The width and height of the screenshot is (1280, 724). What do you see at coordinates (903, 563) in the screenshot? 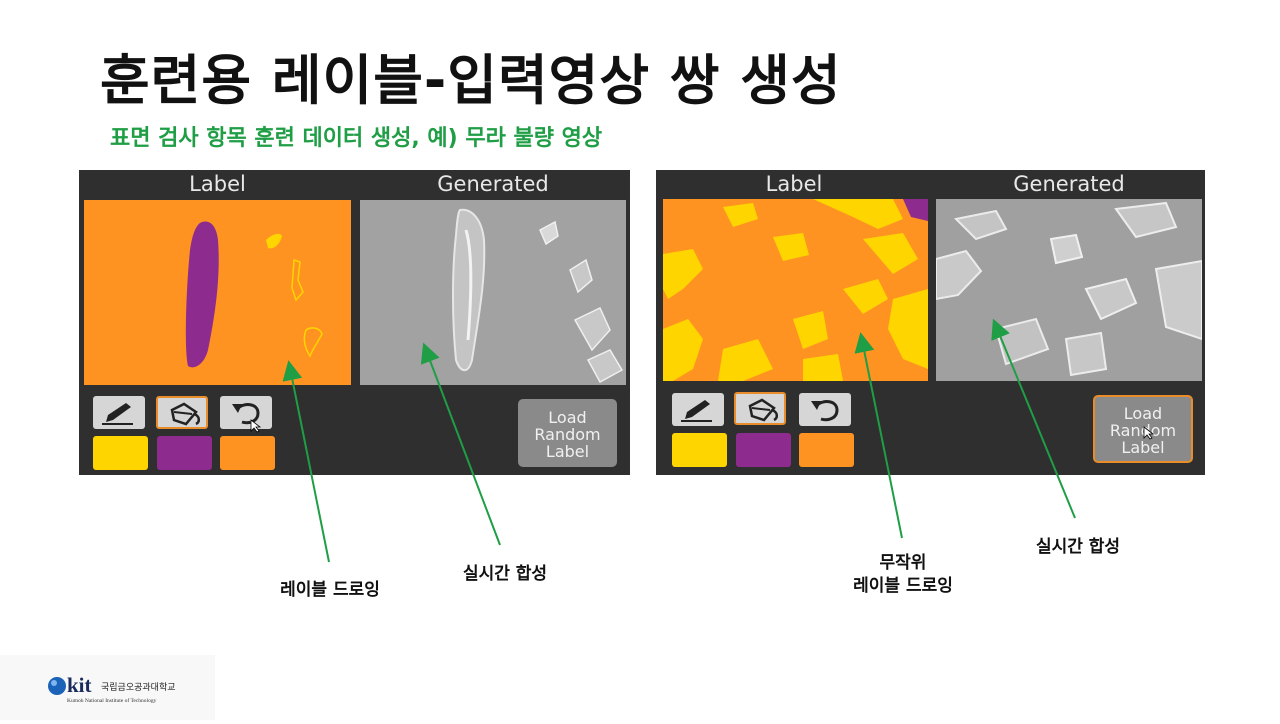
I see `annotation-random-line-1: 무작위` at bounding box center [903, 563].